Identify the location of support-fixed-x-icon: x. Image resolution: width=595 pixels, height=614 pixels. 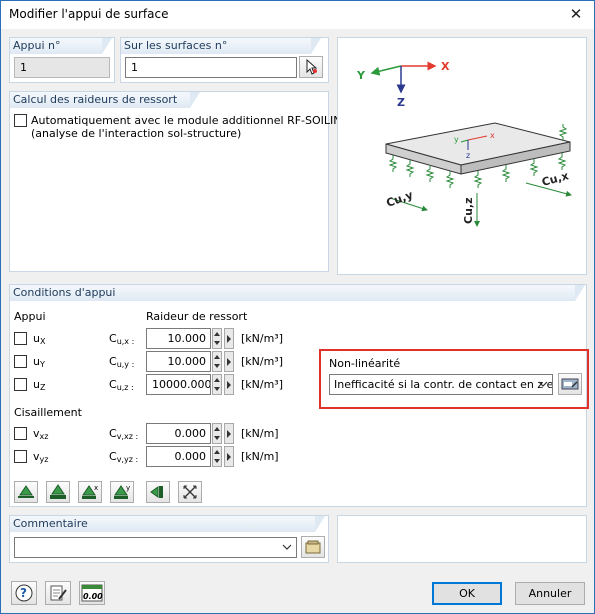
(90, 491).